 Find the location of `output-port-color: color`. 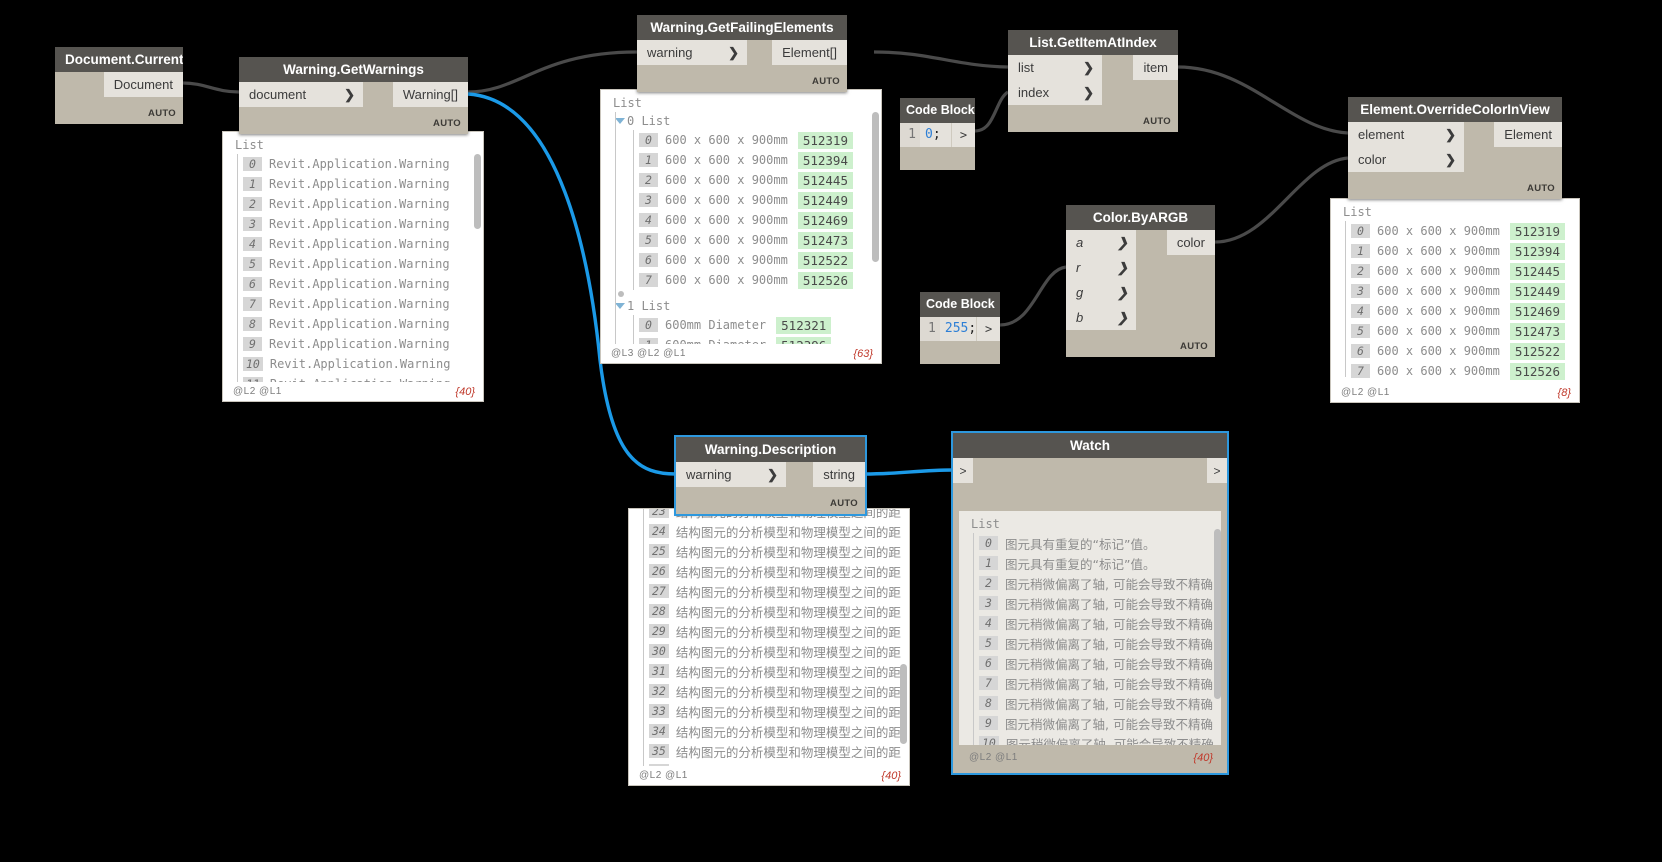

output-port-color: color is located at coordinates (1190, 242).